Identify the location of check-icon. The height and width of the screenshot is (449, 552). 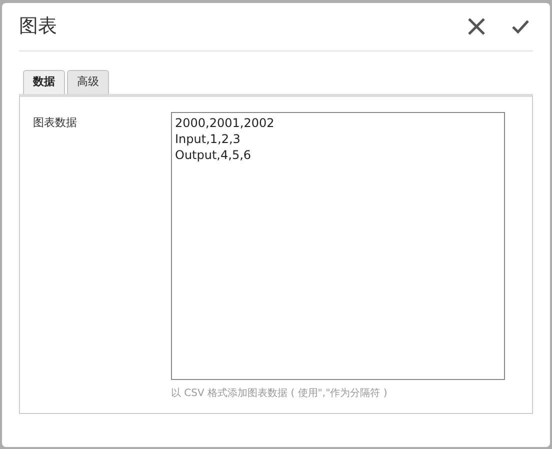
(520, 27).